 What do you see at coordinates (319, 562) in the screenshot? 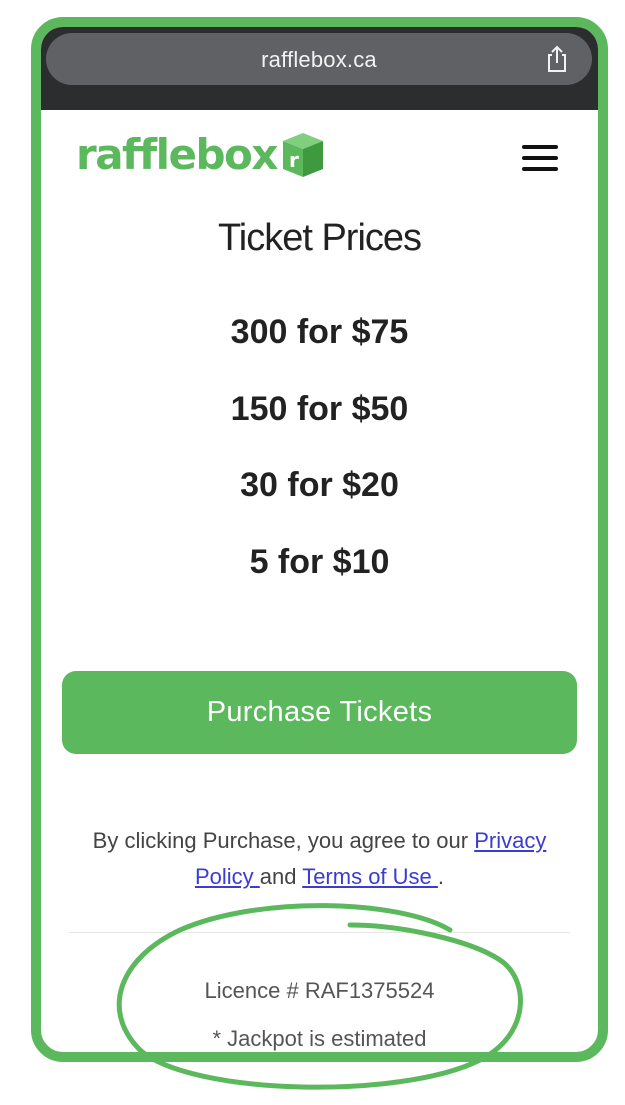
I see `price-option: 5 for $10` at bounding box center [319, 562].